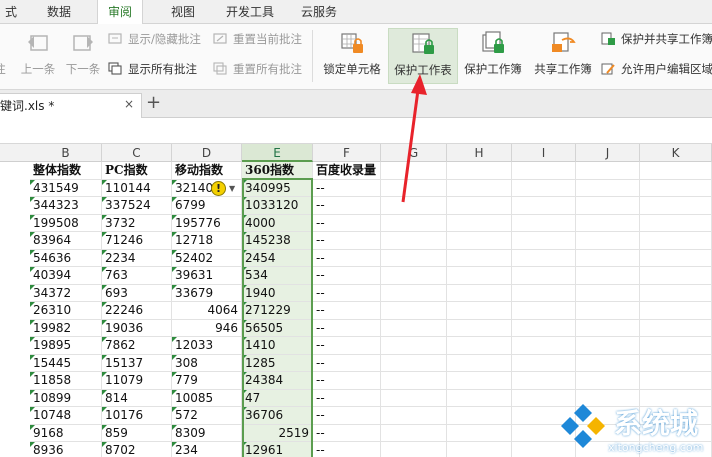 This screenshot has width=712, height=457. I want to click on cell: 19895, so click(66, 346).